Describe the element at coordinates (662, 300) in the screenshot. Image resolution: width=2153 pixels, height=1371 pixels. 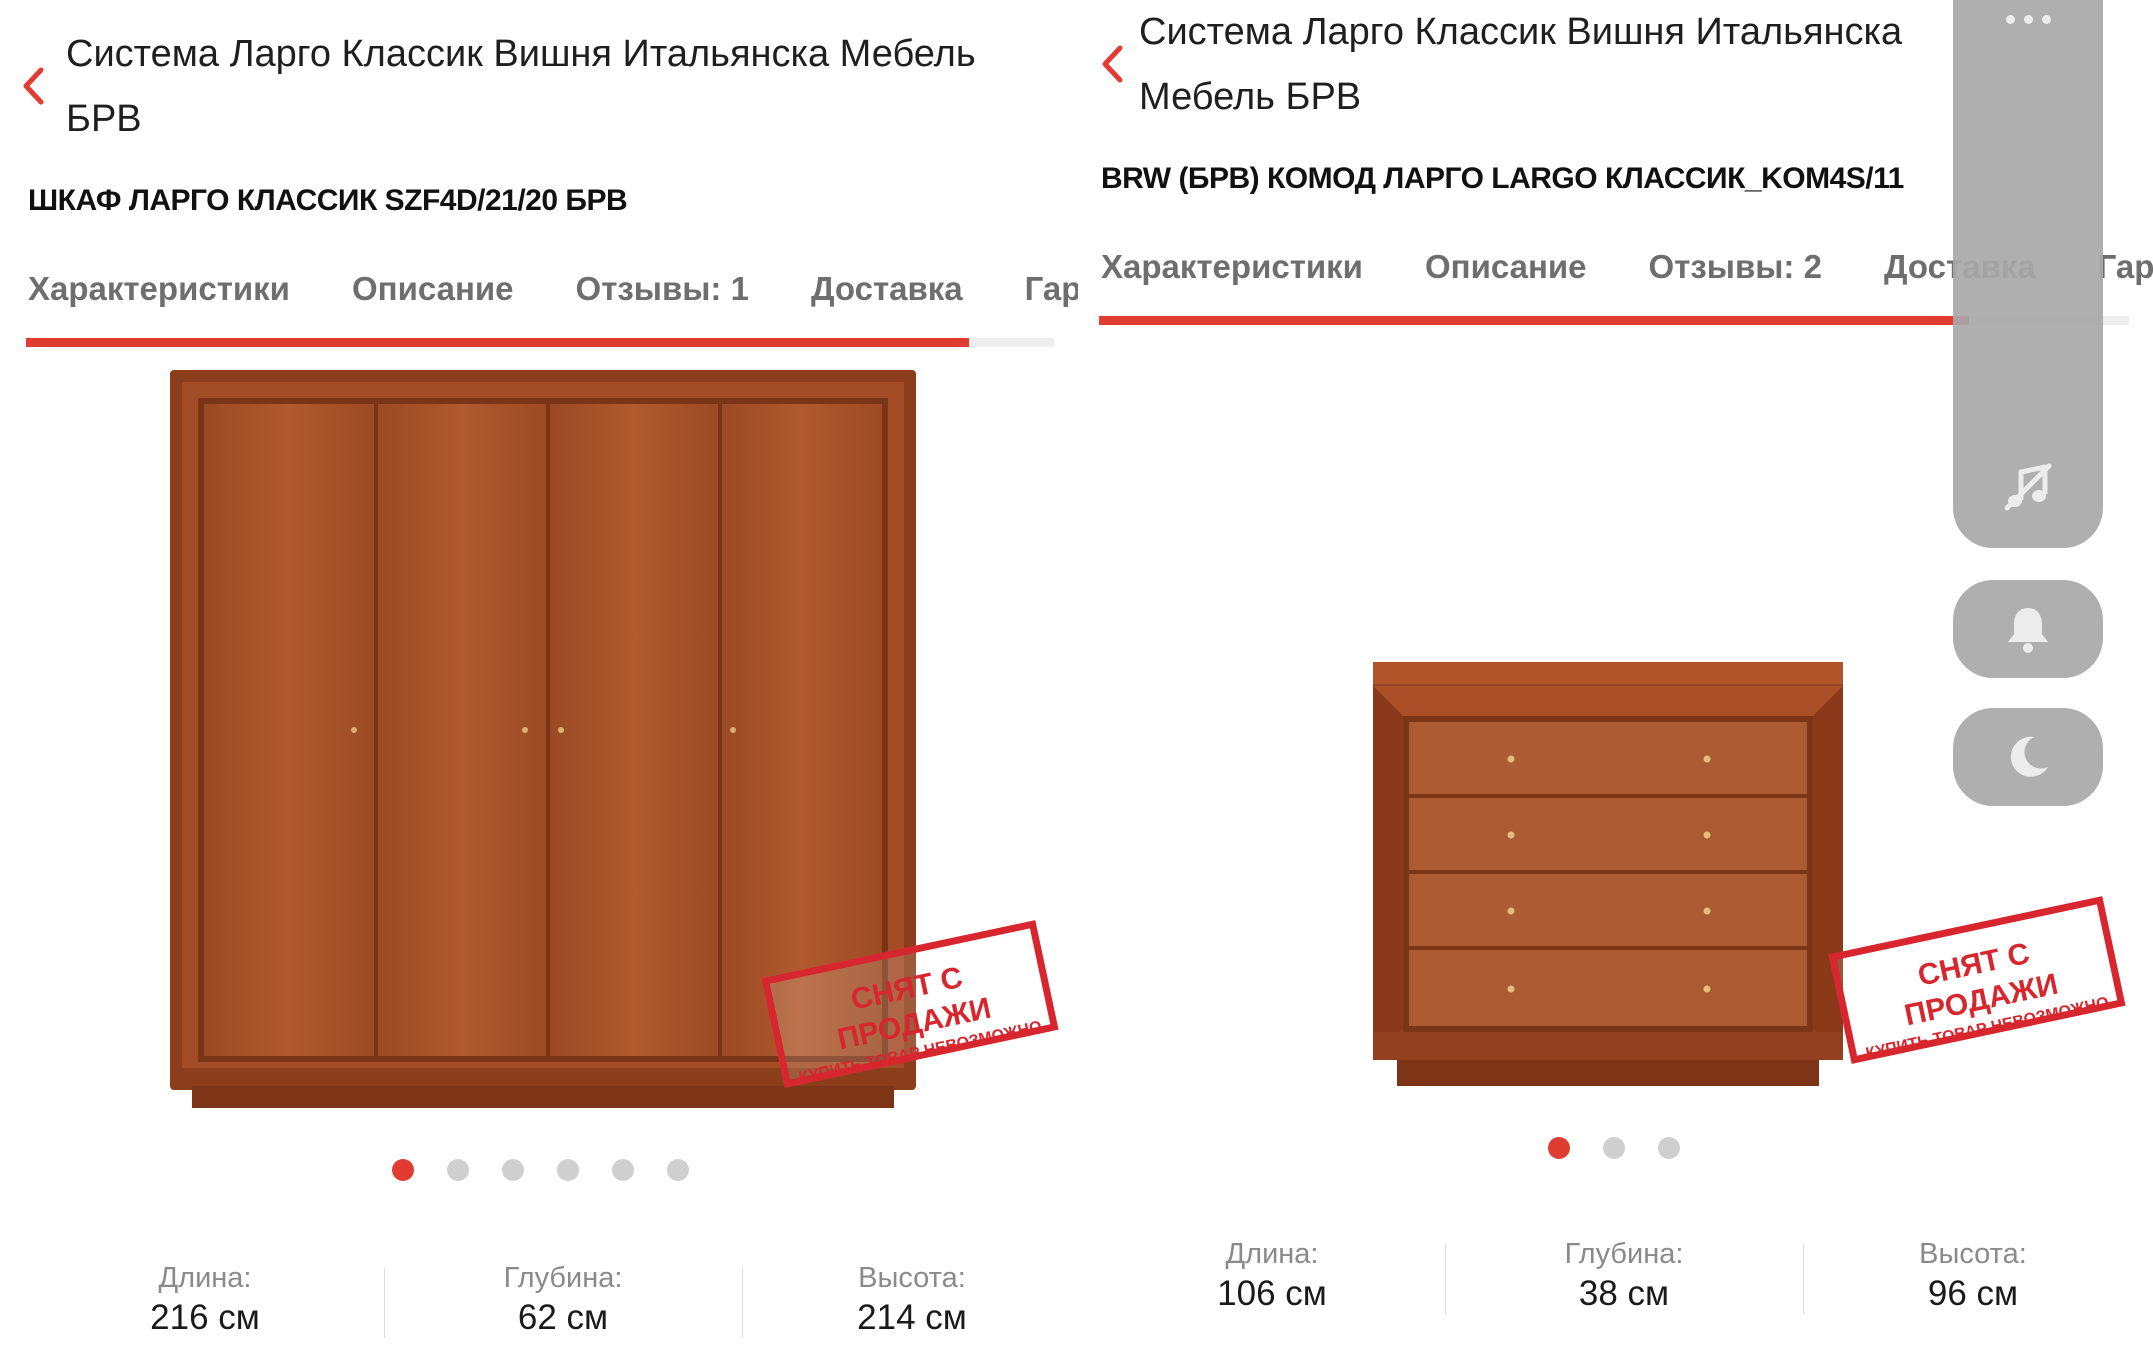
I see `tab-reviews: Отзывы: 1` at that location.